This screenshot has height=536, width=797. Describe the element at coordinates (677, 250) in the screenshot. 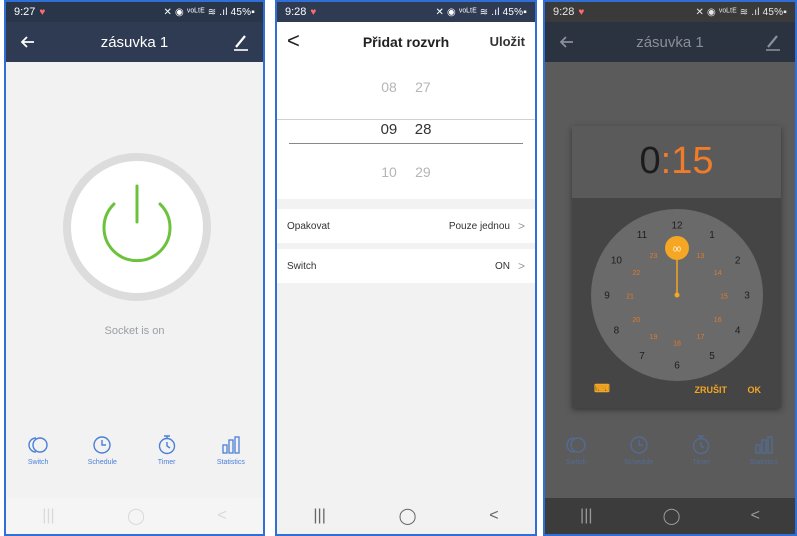

I see `clock-number-00: 00` at that location.